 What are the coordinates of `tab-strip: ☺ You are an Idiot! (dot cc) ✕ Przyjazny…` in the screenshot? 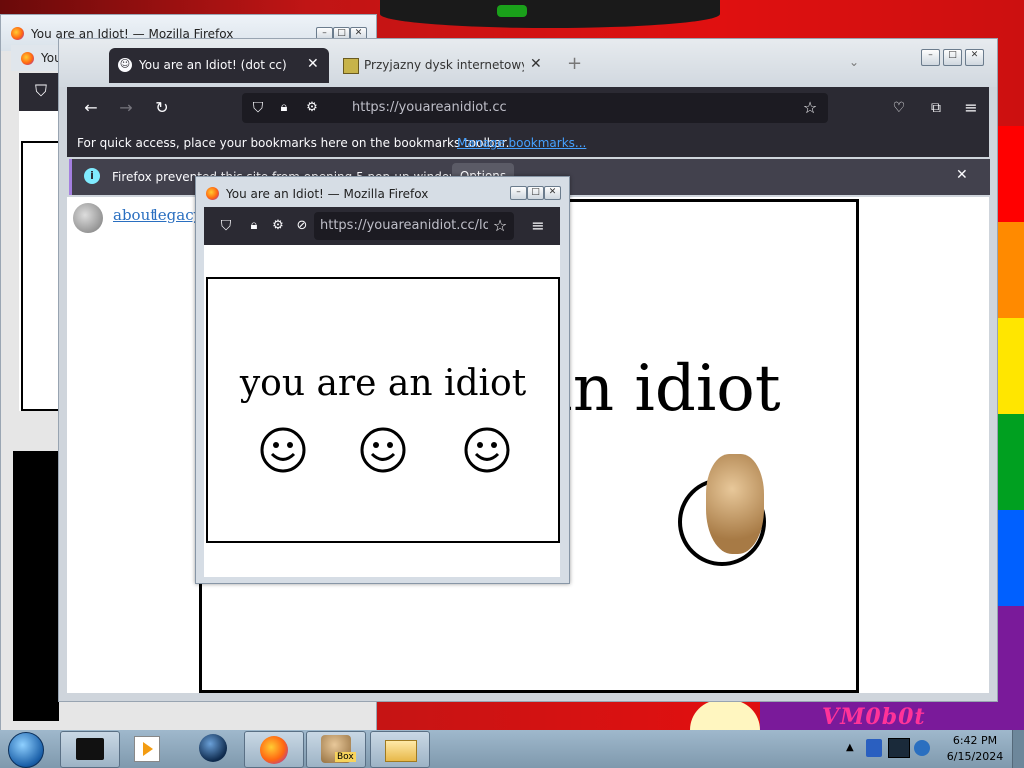 It's located at (528, 63).